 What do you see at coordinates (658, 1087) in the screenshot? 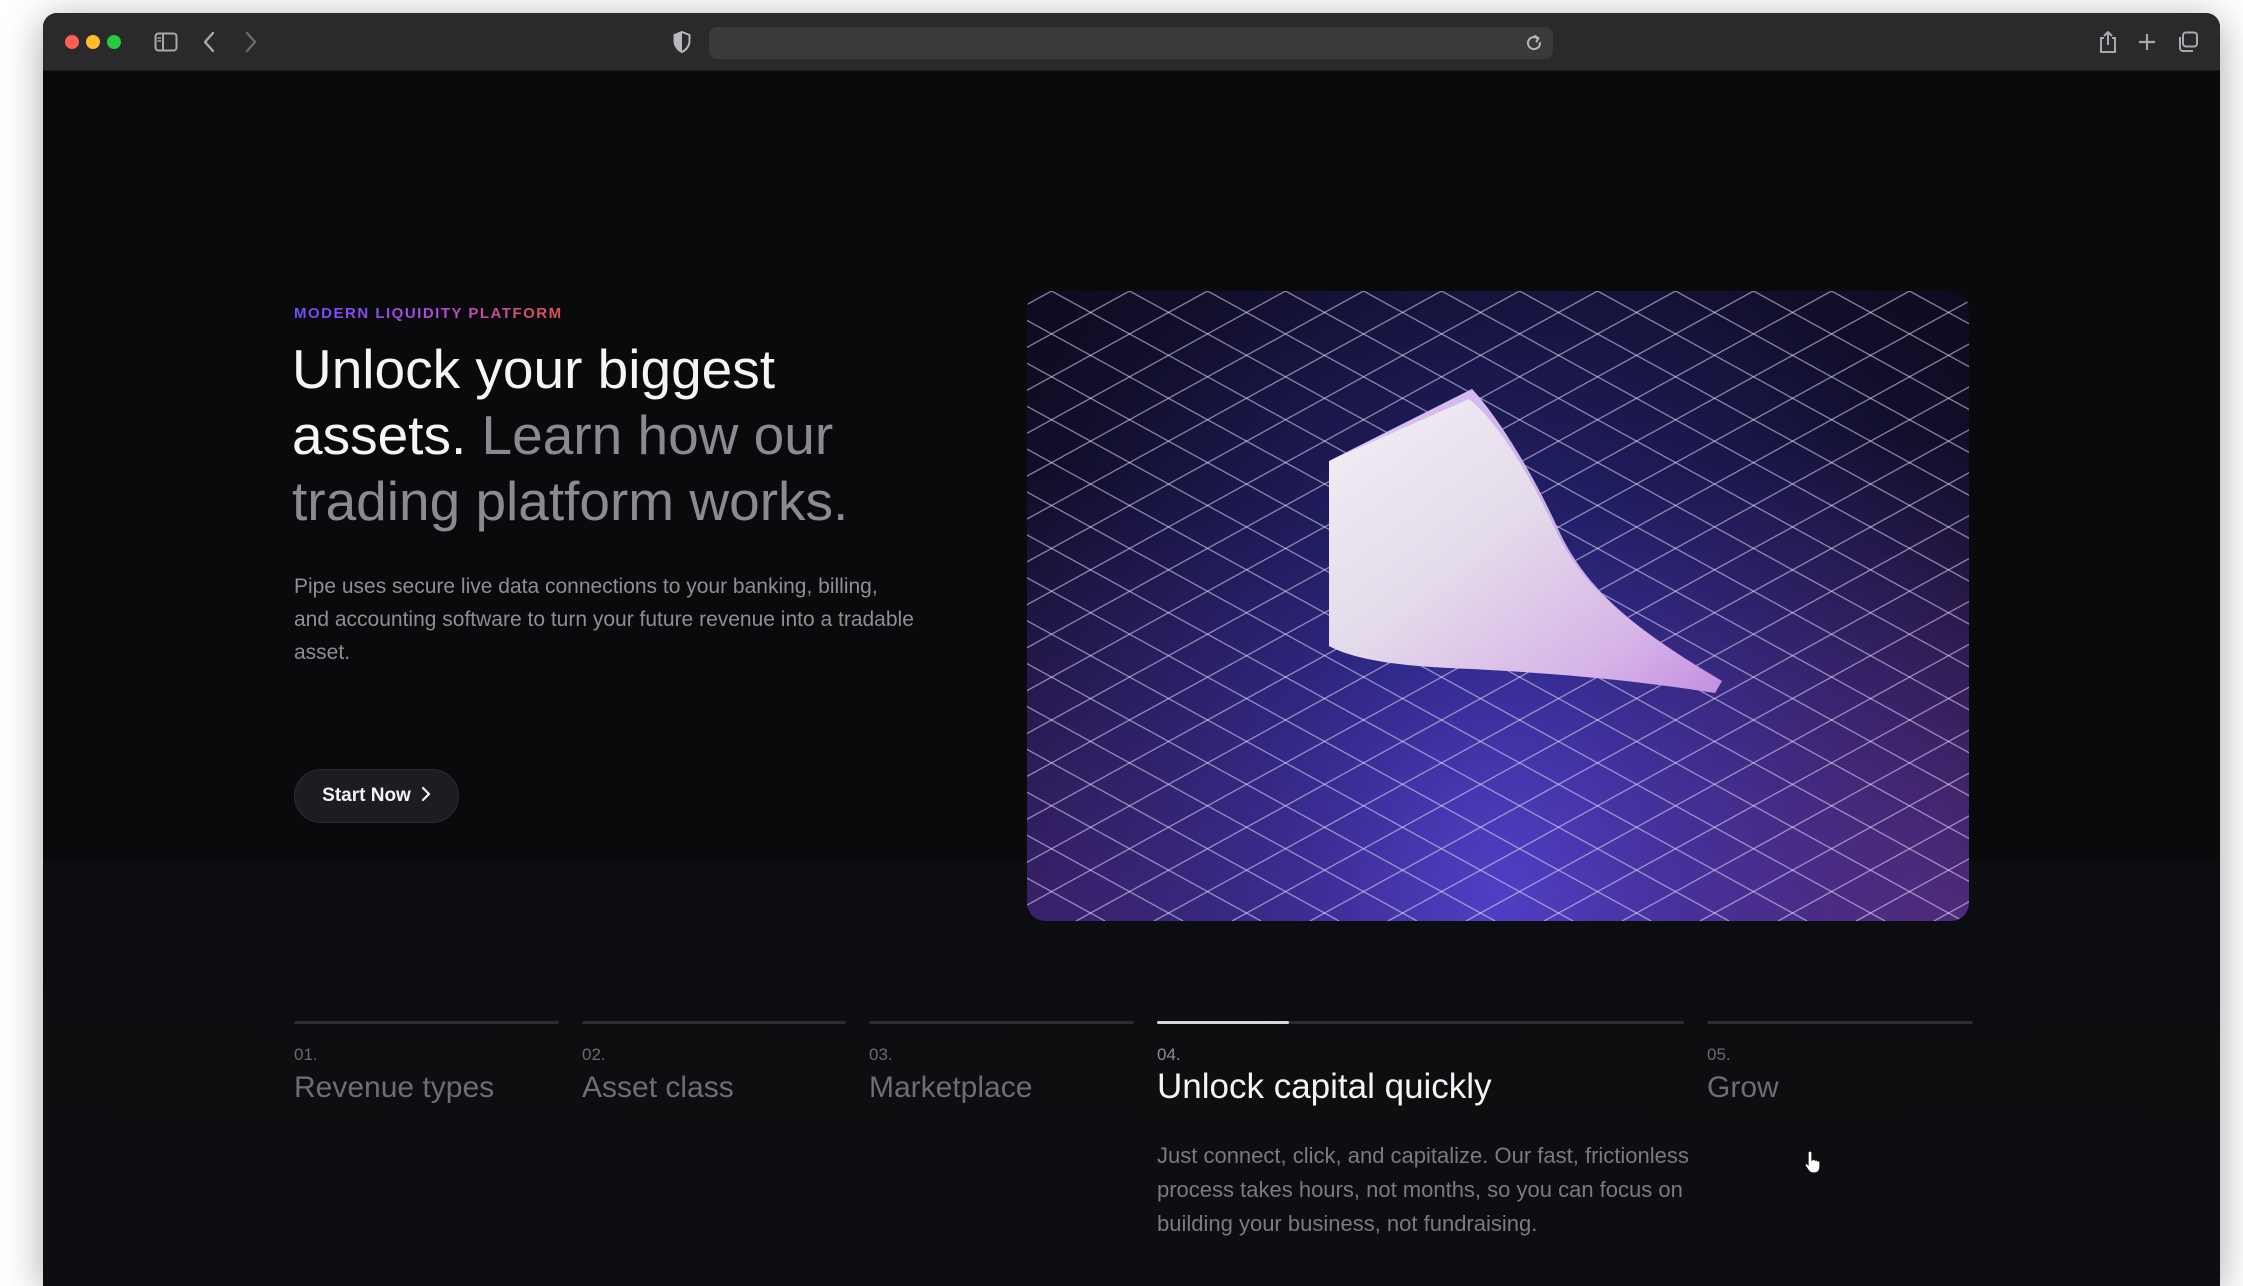
I see `step-title: Asset class` at bounding box center [658, 1087].